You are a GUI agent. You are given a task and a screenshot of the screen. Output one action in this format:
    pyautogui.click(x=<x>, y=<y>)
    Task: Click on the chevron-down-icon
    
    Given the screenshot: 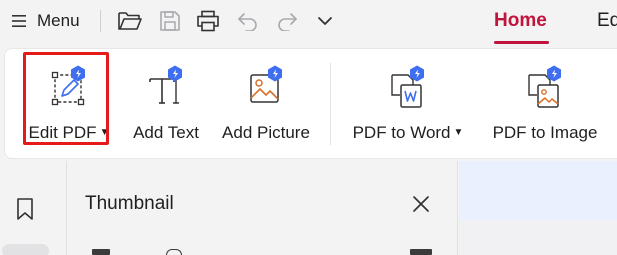 What is the action you would take?
    pyautogui.click(x=325, y=21)
    